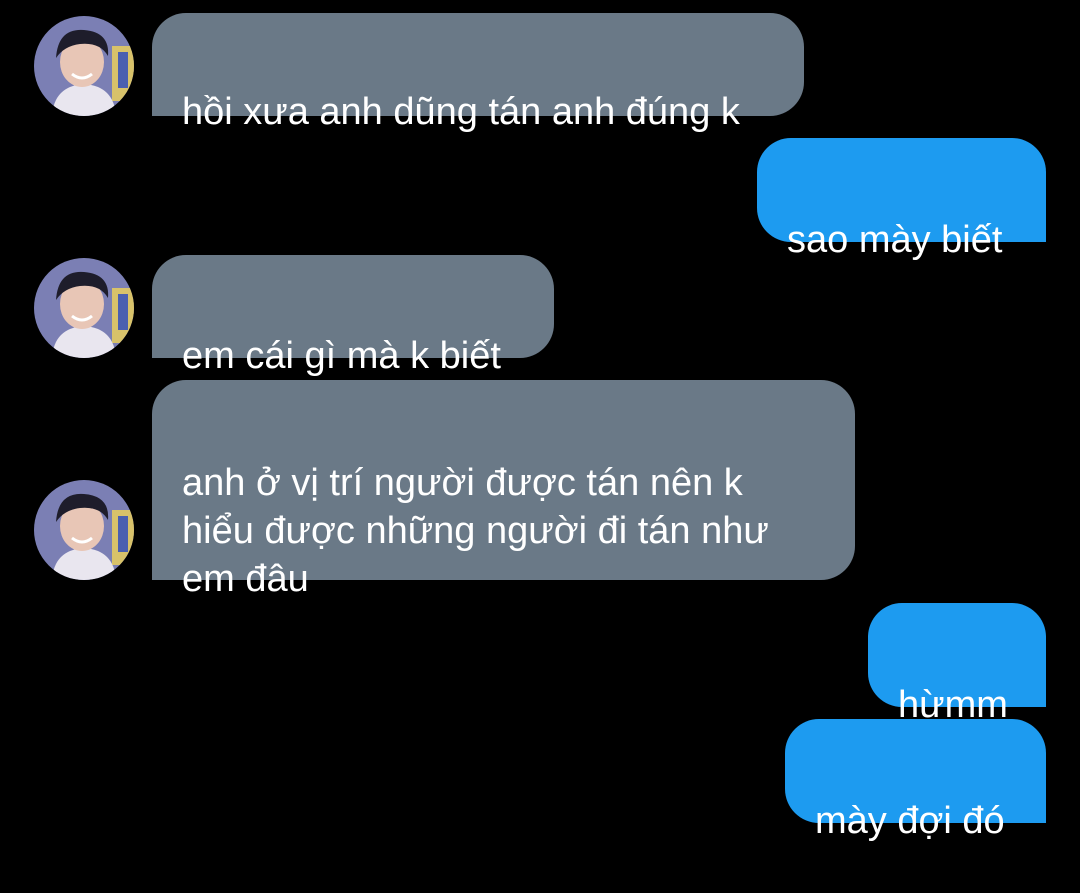 Image resolution: width=1080 pixels, height=893 pixels. I want to click on message-text: mày đợi đó, so click(910, 821).